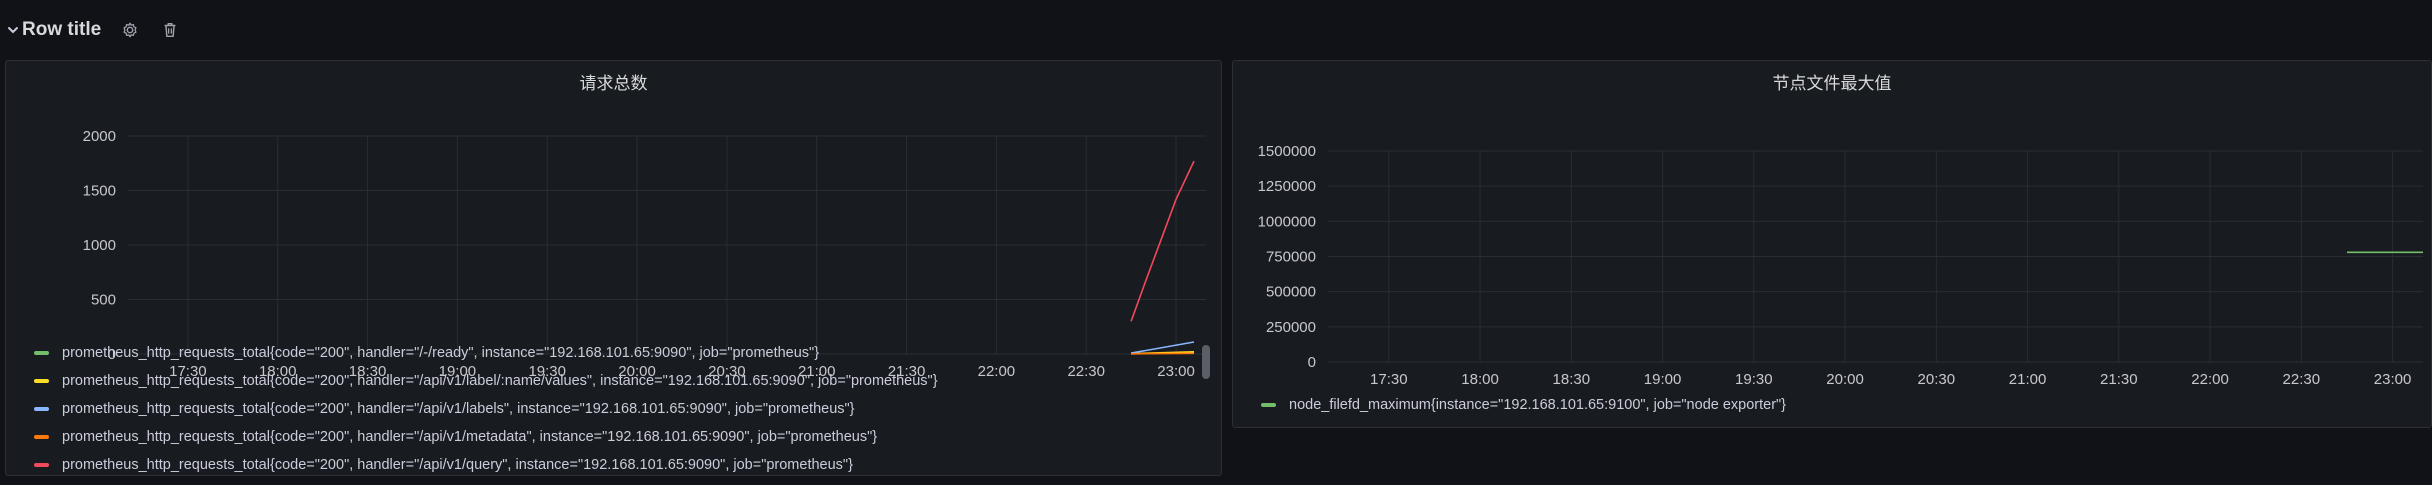  Describe the element at coordinates (170, 30) in the screenshot. I see `trash-icon` at that location.